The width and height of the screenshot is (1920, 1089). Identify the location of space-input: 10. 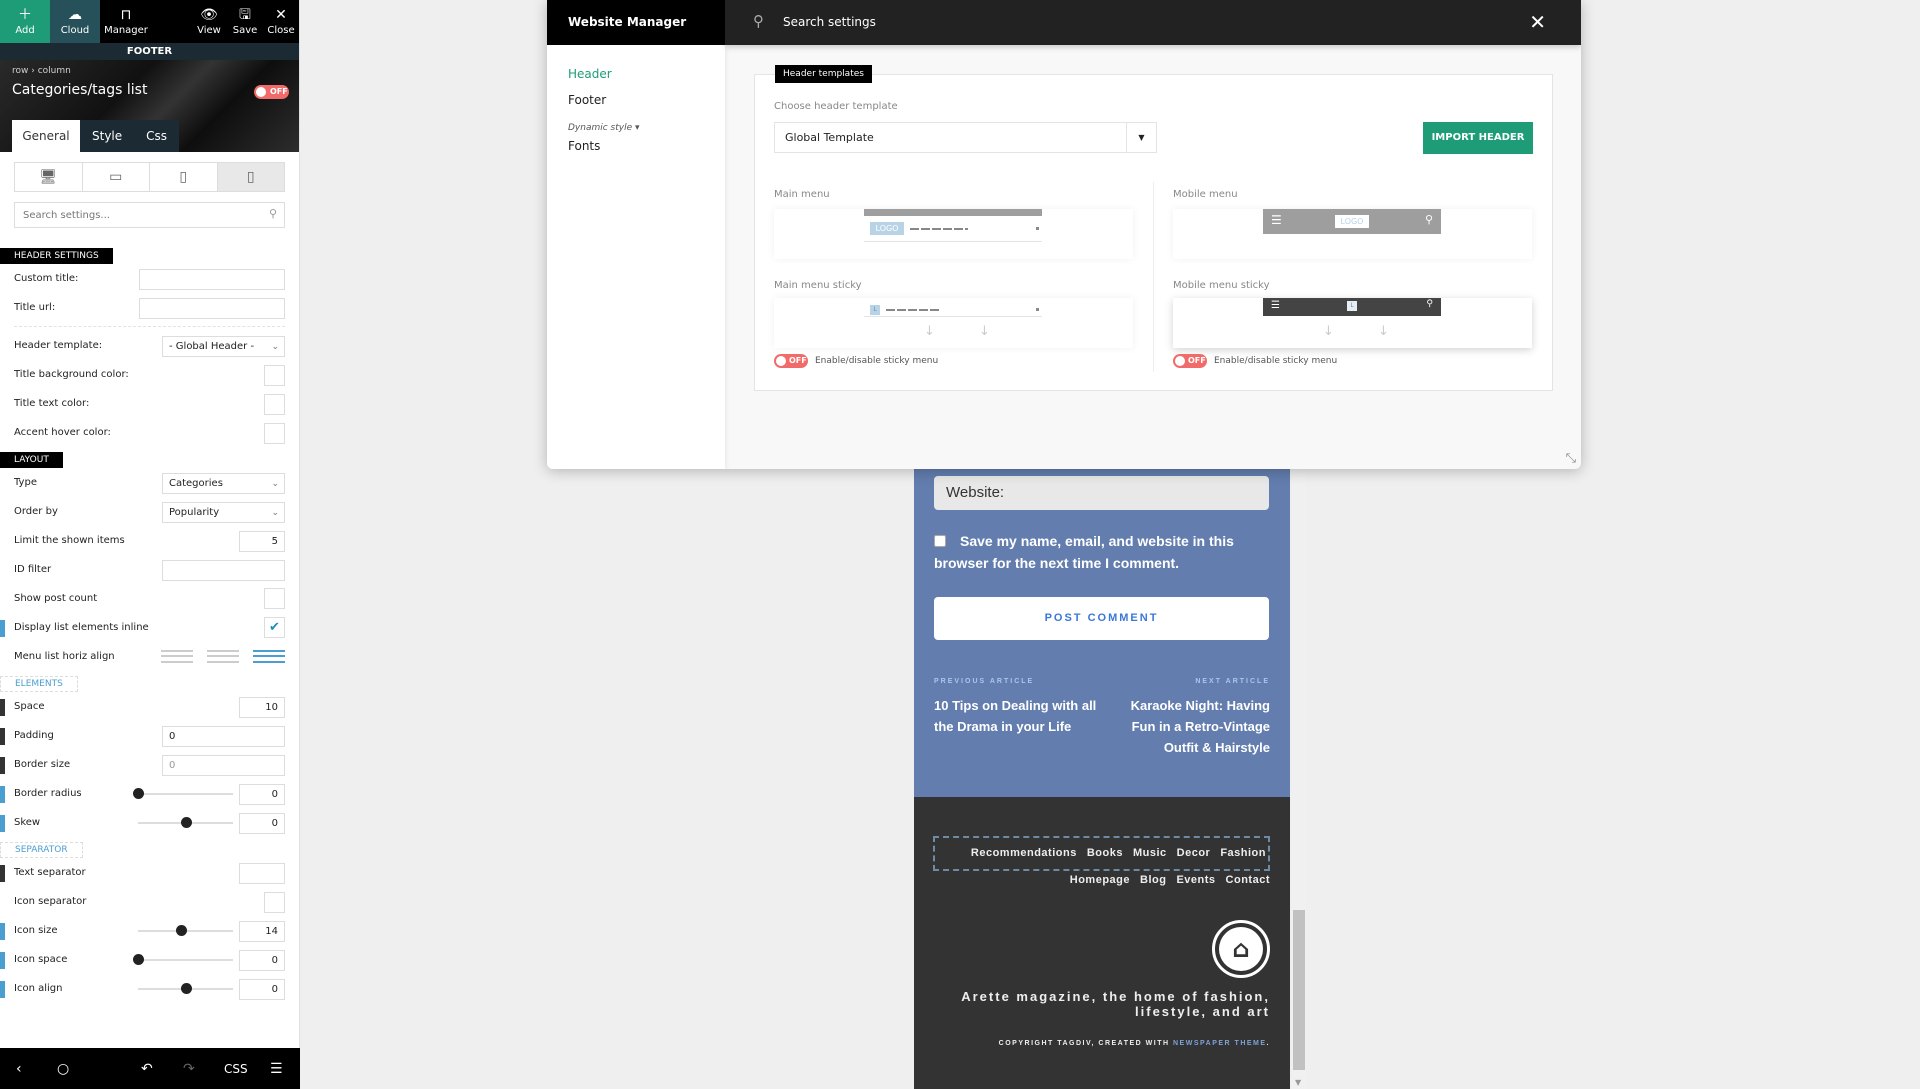
(262, 707).